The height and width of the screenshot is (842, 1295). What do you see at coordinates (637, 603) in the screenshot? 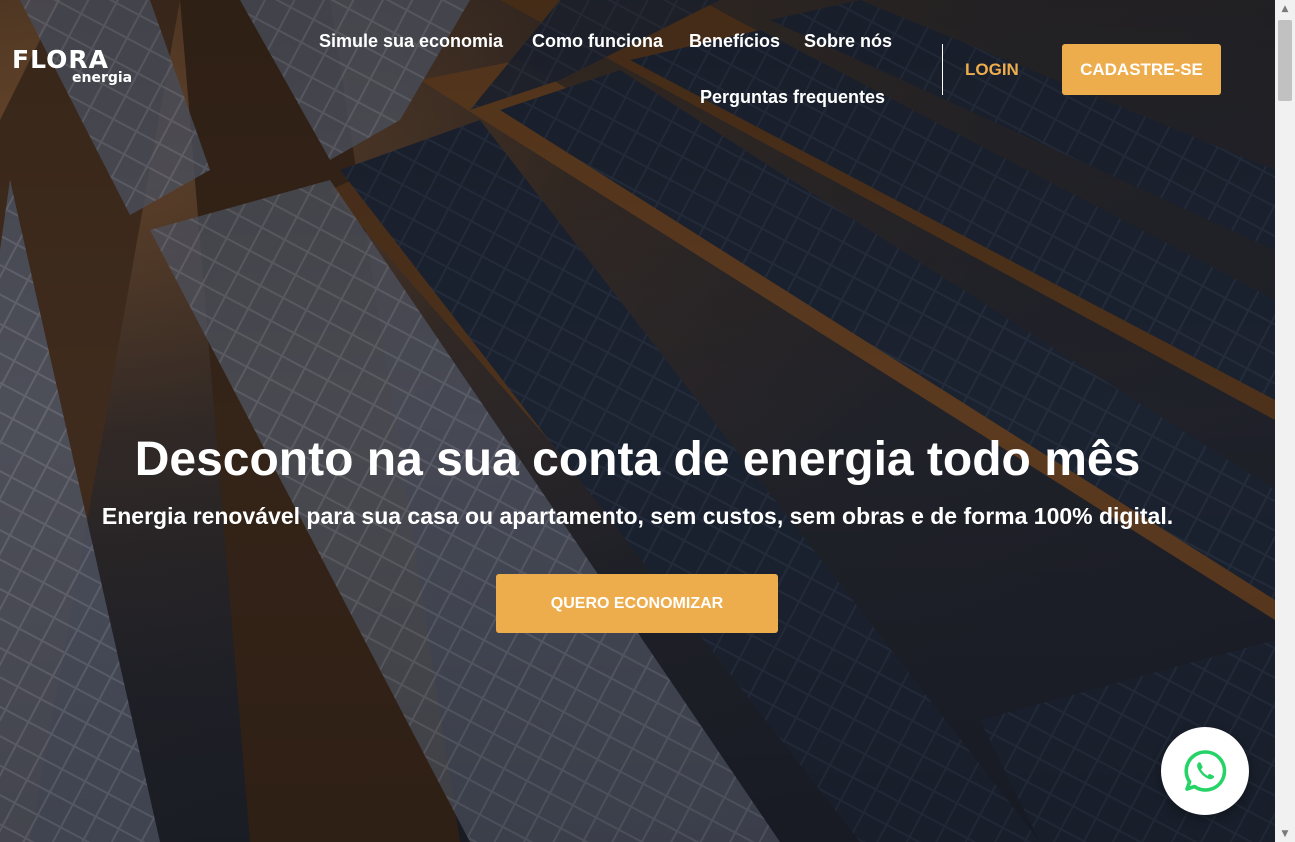
I see `quero-economizar-button: QUERO ECONOMIZAR` at bounding box center [637, 603].